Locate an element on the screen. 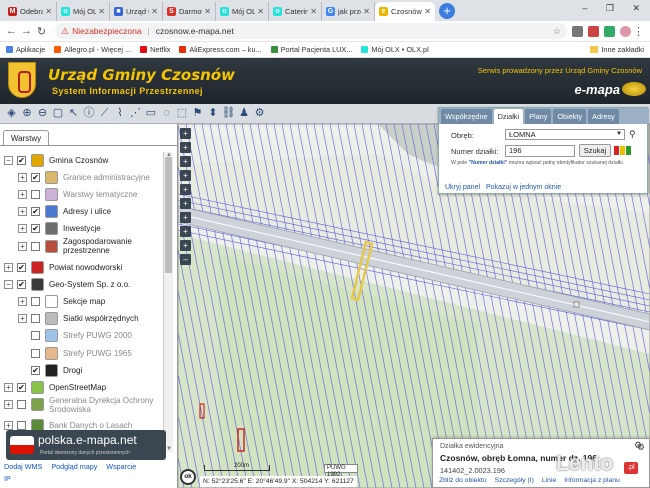 The height and width of the screenshot is (488, 650). yellow-marker-icon is located at coordinates (622, 150).